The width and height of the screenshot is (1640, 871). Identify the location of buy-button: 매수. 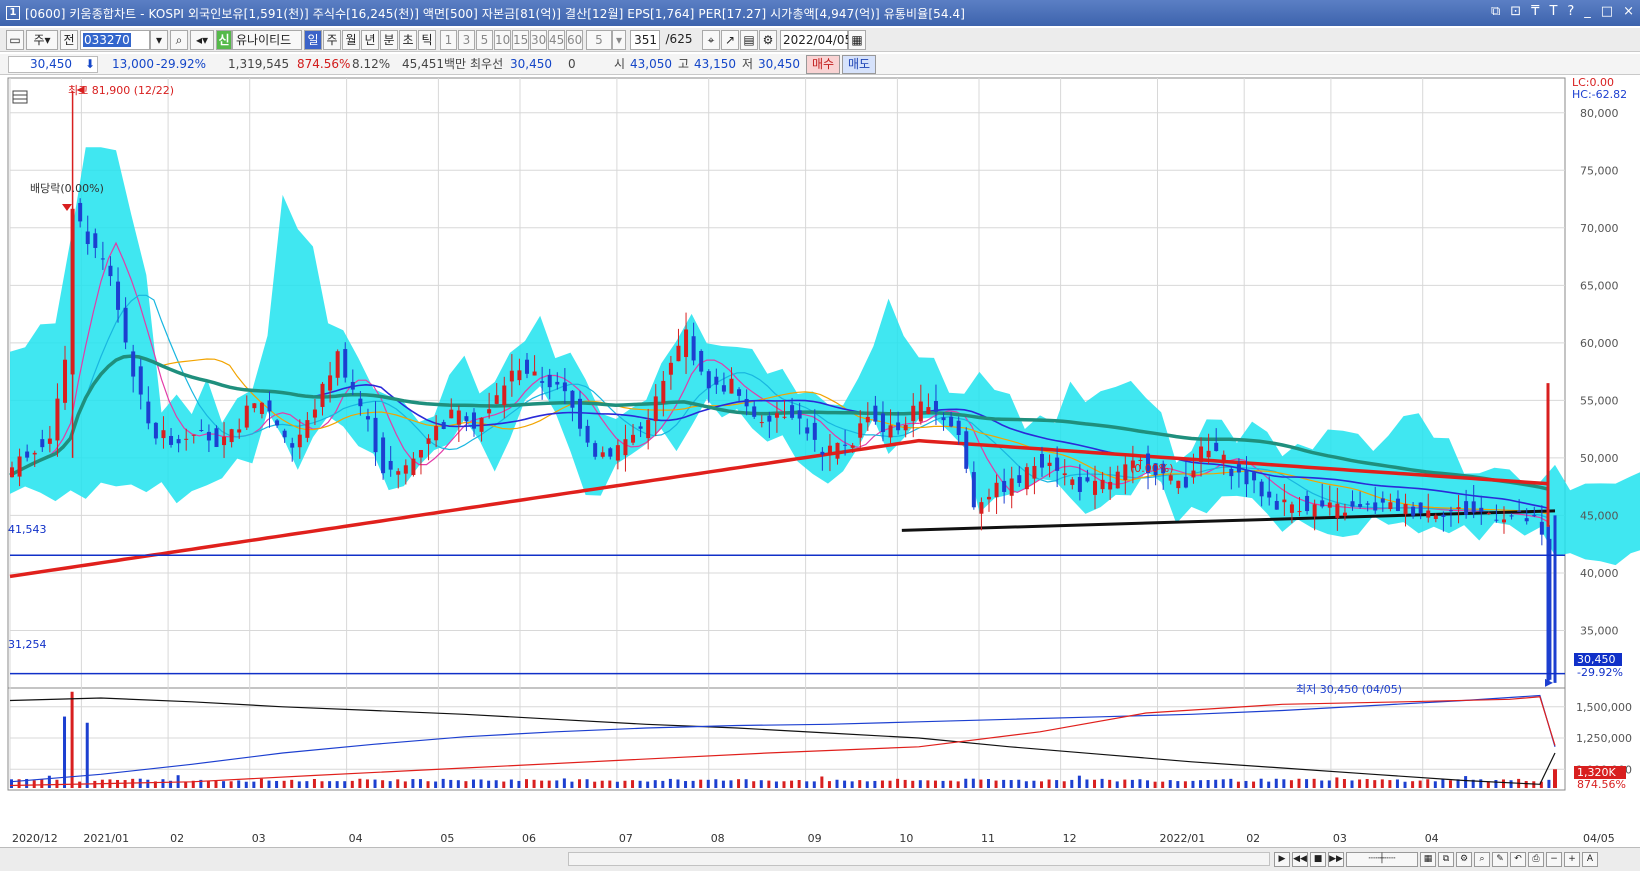
(823, 64).